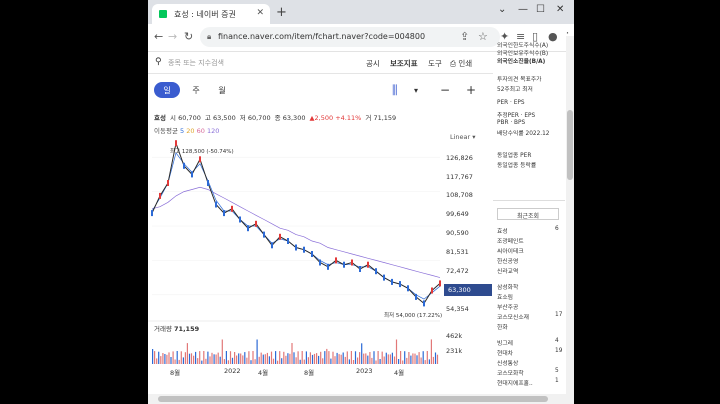 The height and width of the screenshot is (404, 720). I want to click on ma-20: 20, so click(190, 131).